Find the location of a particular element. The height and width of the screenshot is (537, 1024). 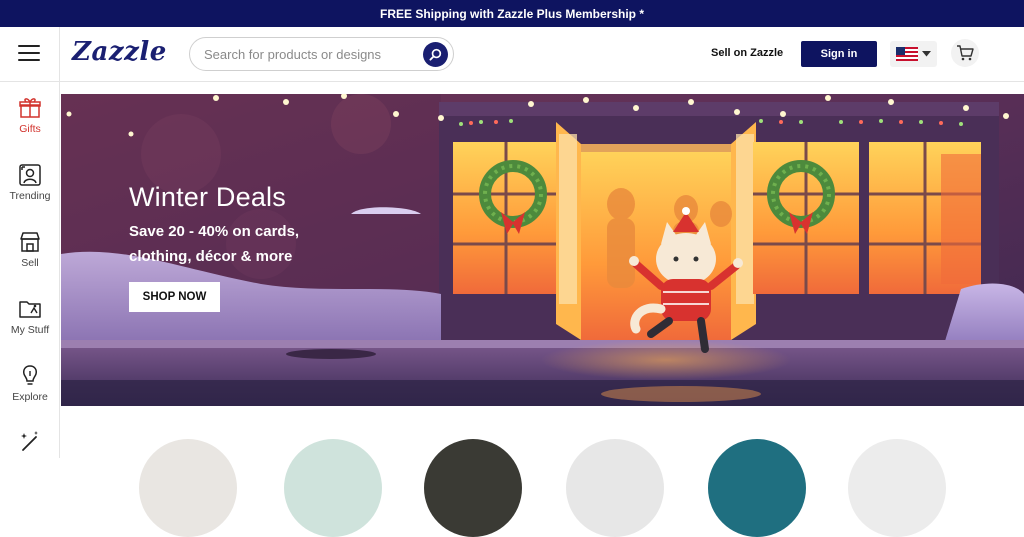

lightbulb-icon is located at coordinates (30, 375).